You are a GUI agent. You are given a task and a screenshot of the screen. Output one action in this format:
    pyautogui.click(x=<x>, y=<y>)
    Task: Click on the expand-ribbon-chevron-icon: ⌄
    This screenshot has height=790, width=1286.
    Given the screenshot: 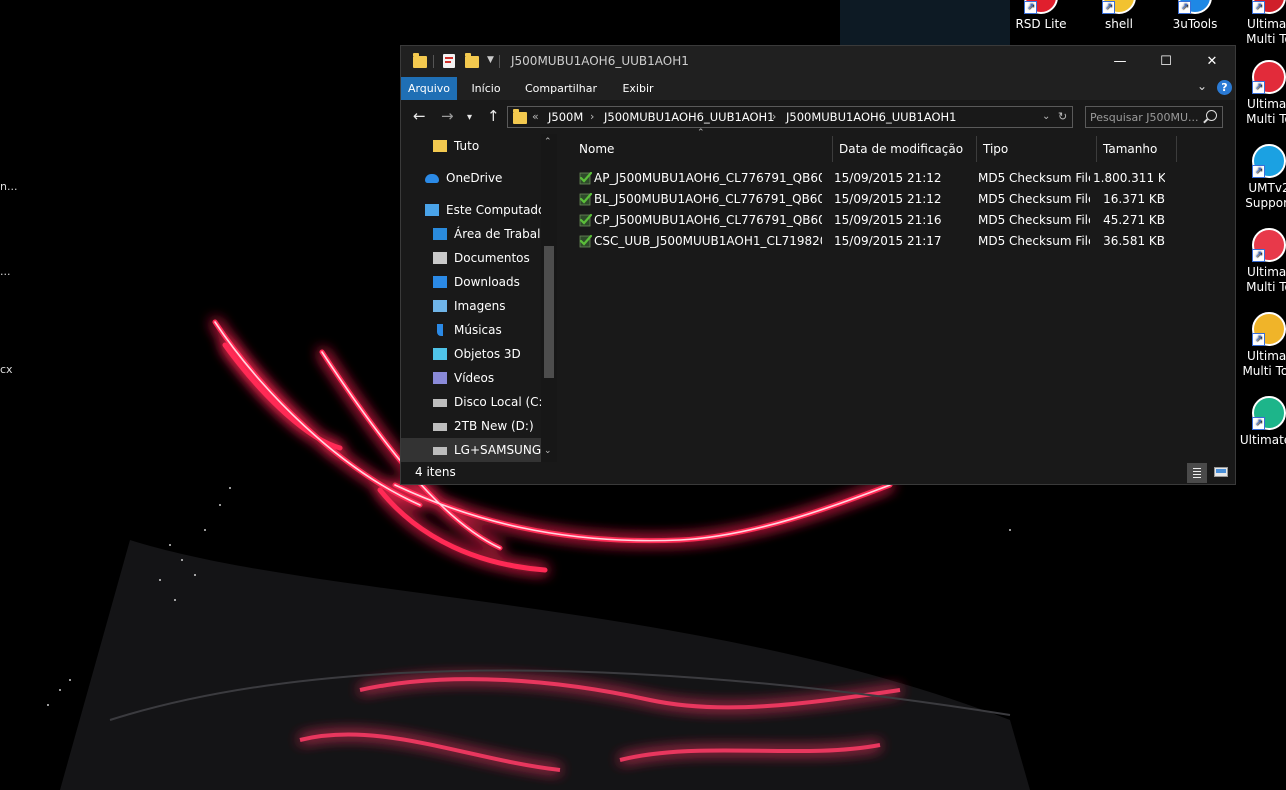 What is the action you would take?
    pyautogui.click(x=1202, y=86)
    